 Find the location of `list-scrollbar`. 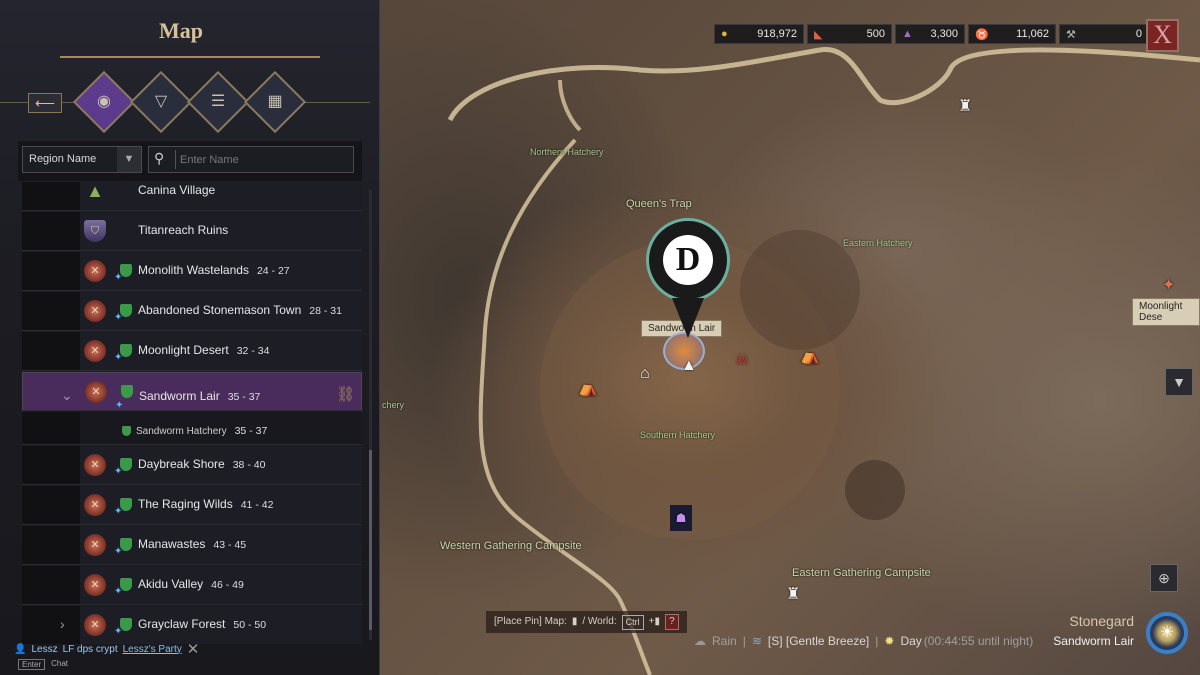

list-scrollbar is located at coordinates (370, 415).